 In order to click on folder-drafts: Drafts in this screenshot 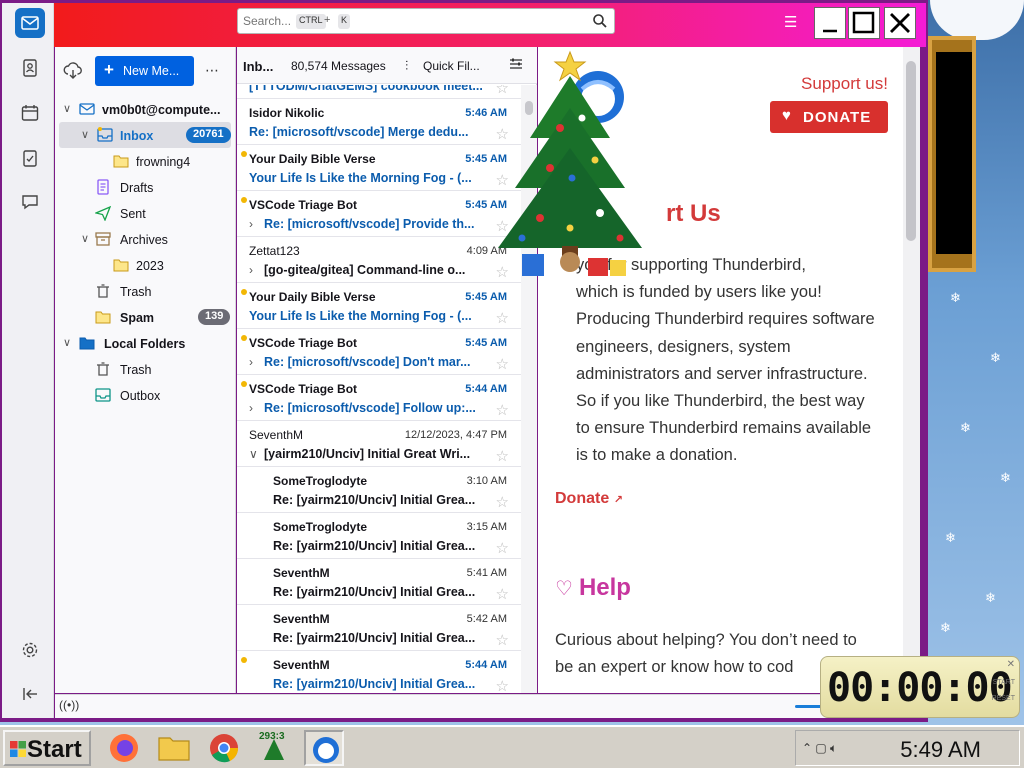, I will do `click(145, 187)`.